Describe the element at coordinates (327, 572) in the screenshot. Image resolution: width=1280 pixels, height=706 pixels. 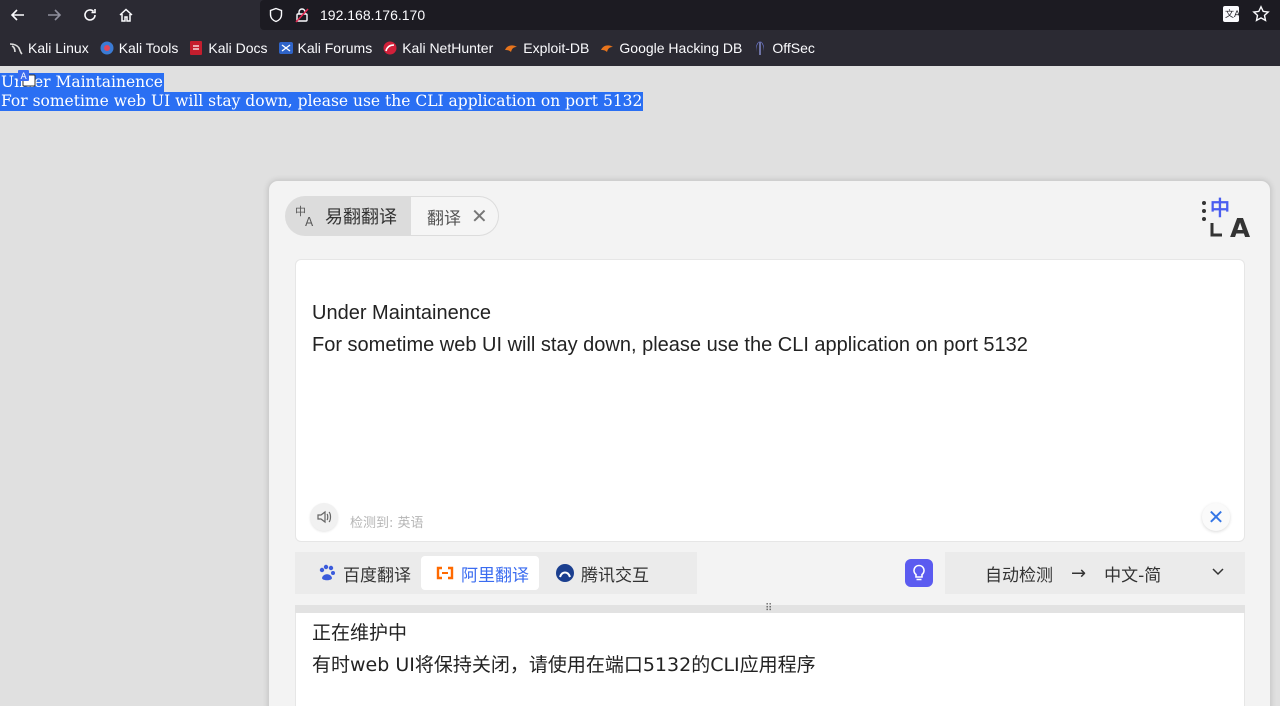
I see `baidu-paw-icon` at that location.